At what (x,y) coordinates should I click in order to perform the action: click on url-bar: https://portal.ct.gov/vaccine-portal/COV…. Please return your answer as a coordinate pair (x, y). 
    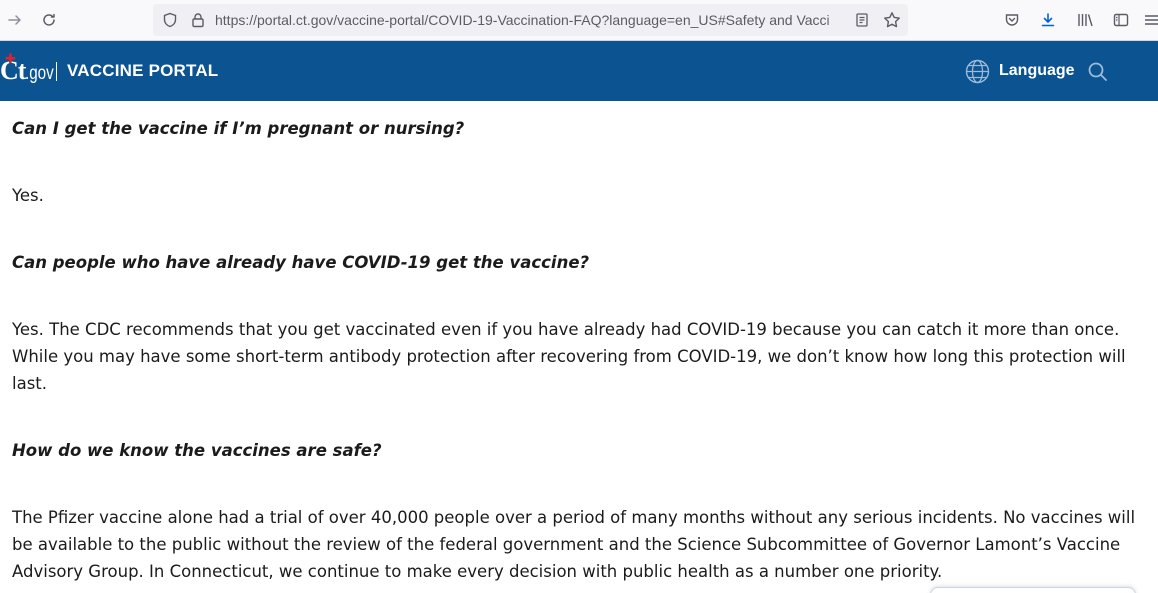
    Looking at the image, I should click on (530, 20).